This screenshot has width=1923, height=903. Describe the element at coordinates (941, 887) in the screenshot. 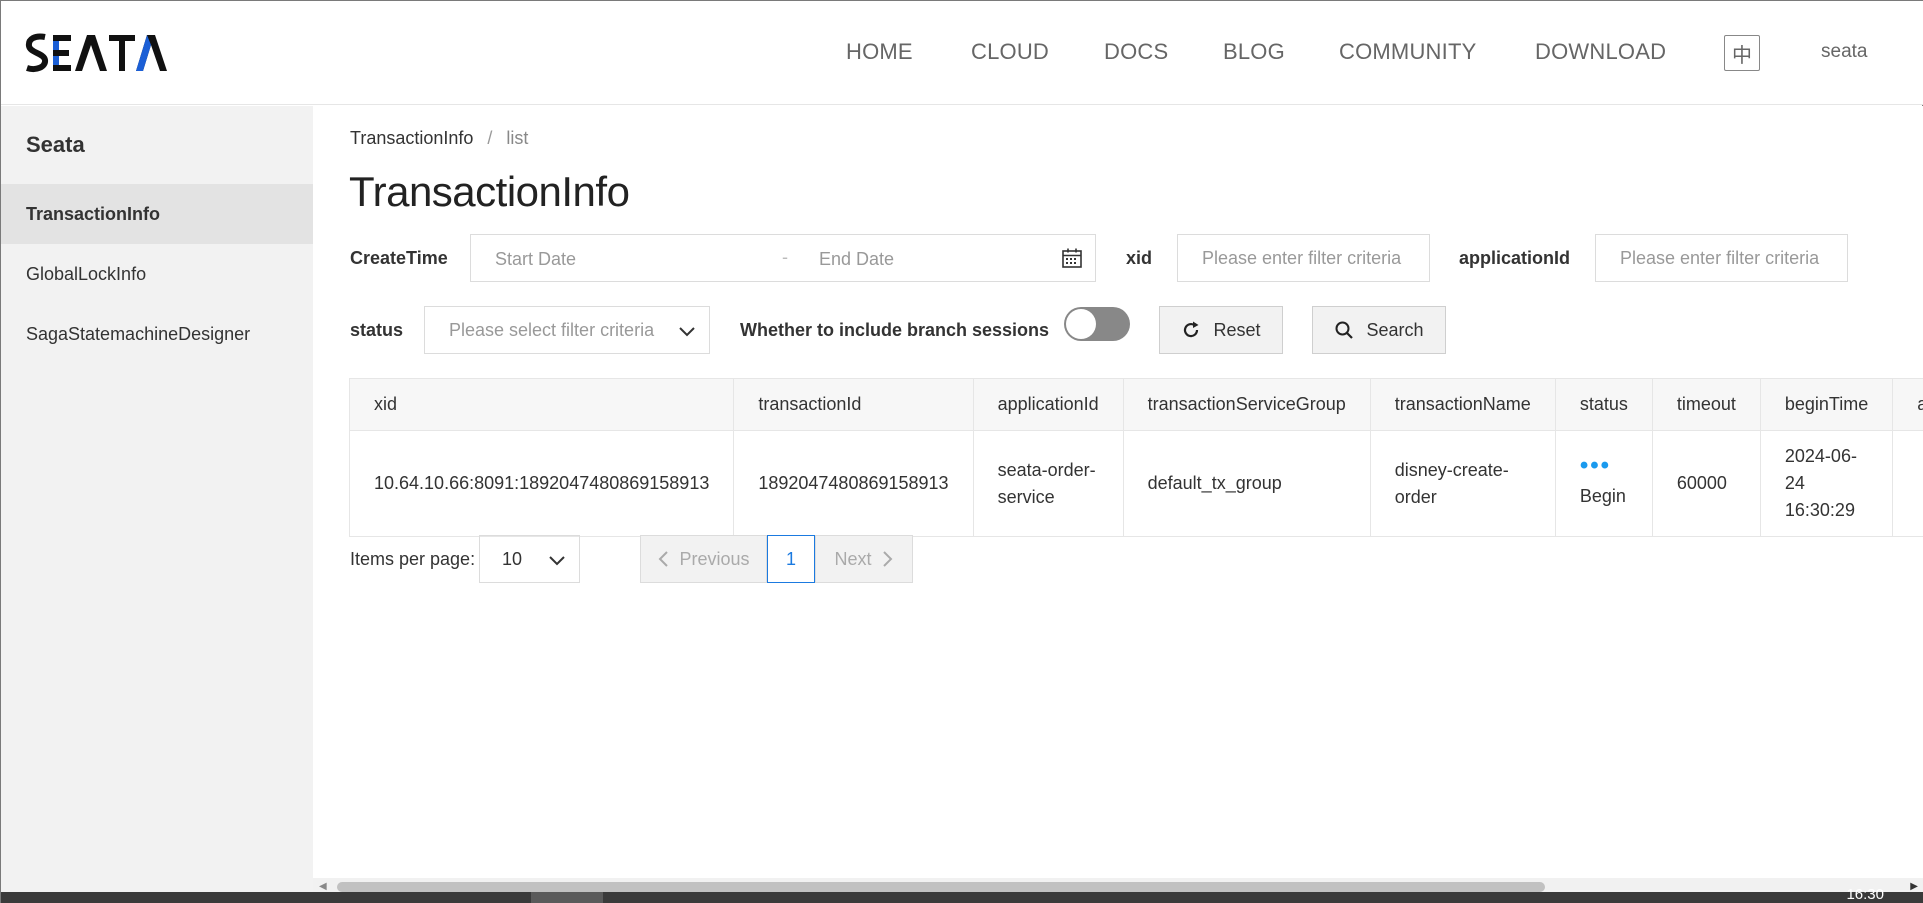

I see `scrollbar-thumb` at that location.